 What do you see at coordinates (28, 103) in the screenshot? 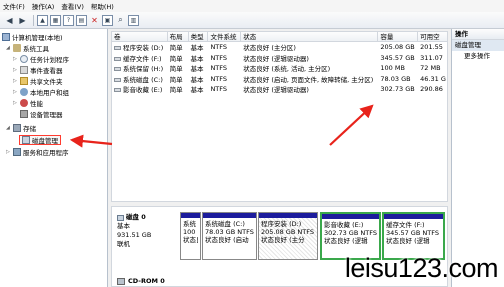
I see `tree-performance: ▷ 性能` at bounding box center [28, 103].